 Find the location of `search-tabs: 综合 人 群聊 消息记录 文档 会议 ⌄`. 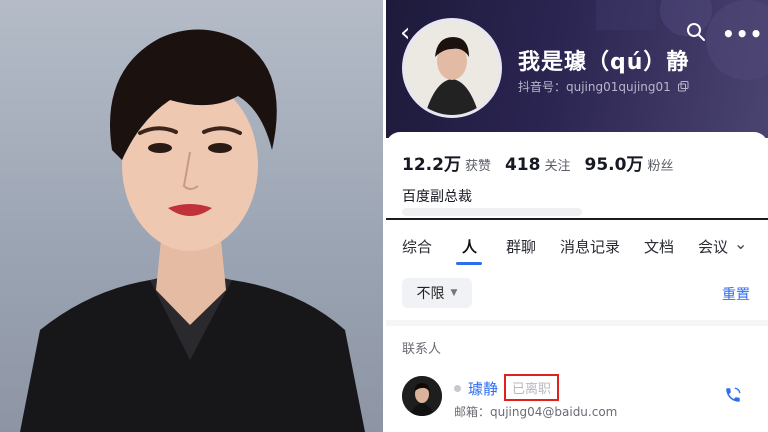

search-tabs: 综合 人 群聊 消息记录 文档 会议 ⌄ is located at coordinates (577, 246).